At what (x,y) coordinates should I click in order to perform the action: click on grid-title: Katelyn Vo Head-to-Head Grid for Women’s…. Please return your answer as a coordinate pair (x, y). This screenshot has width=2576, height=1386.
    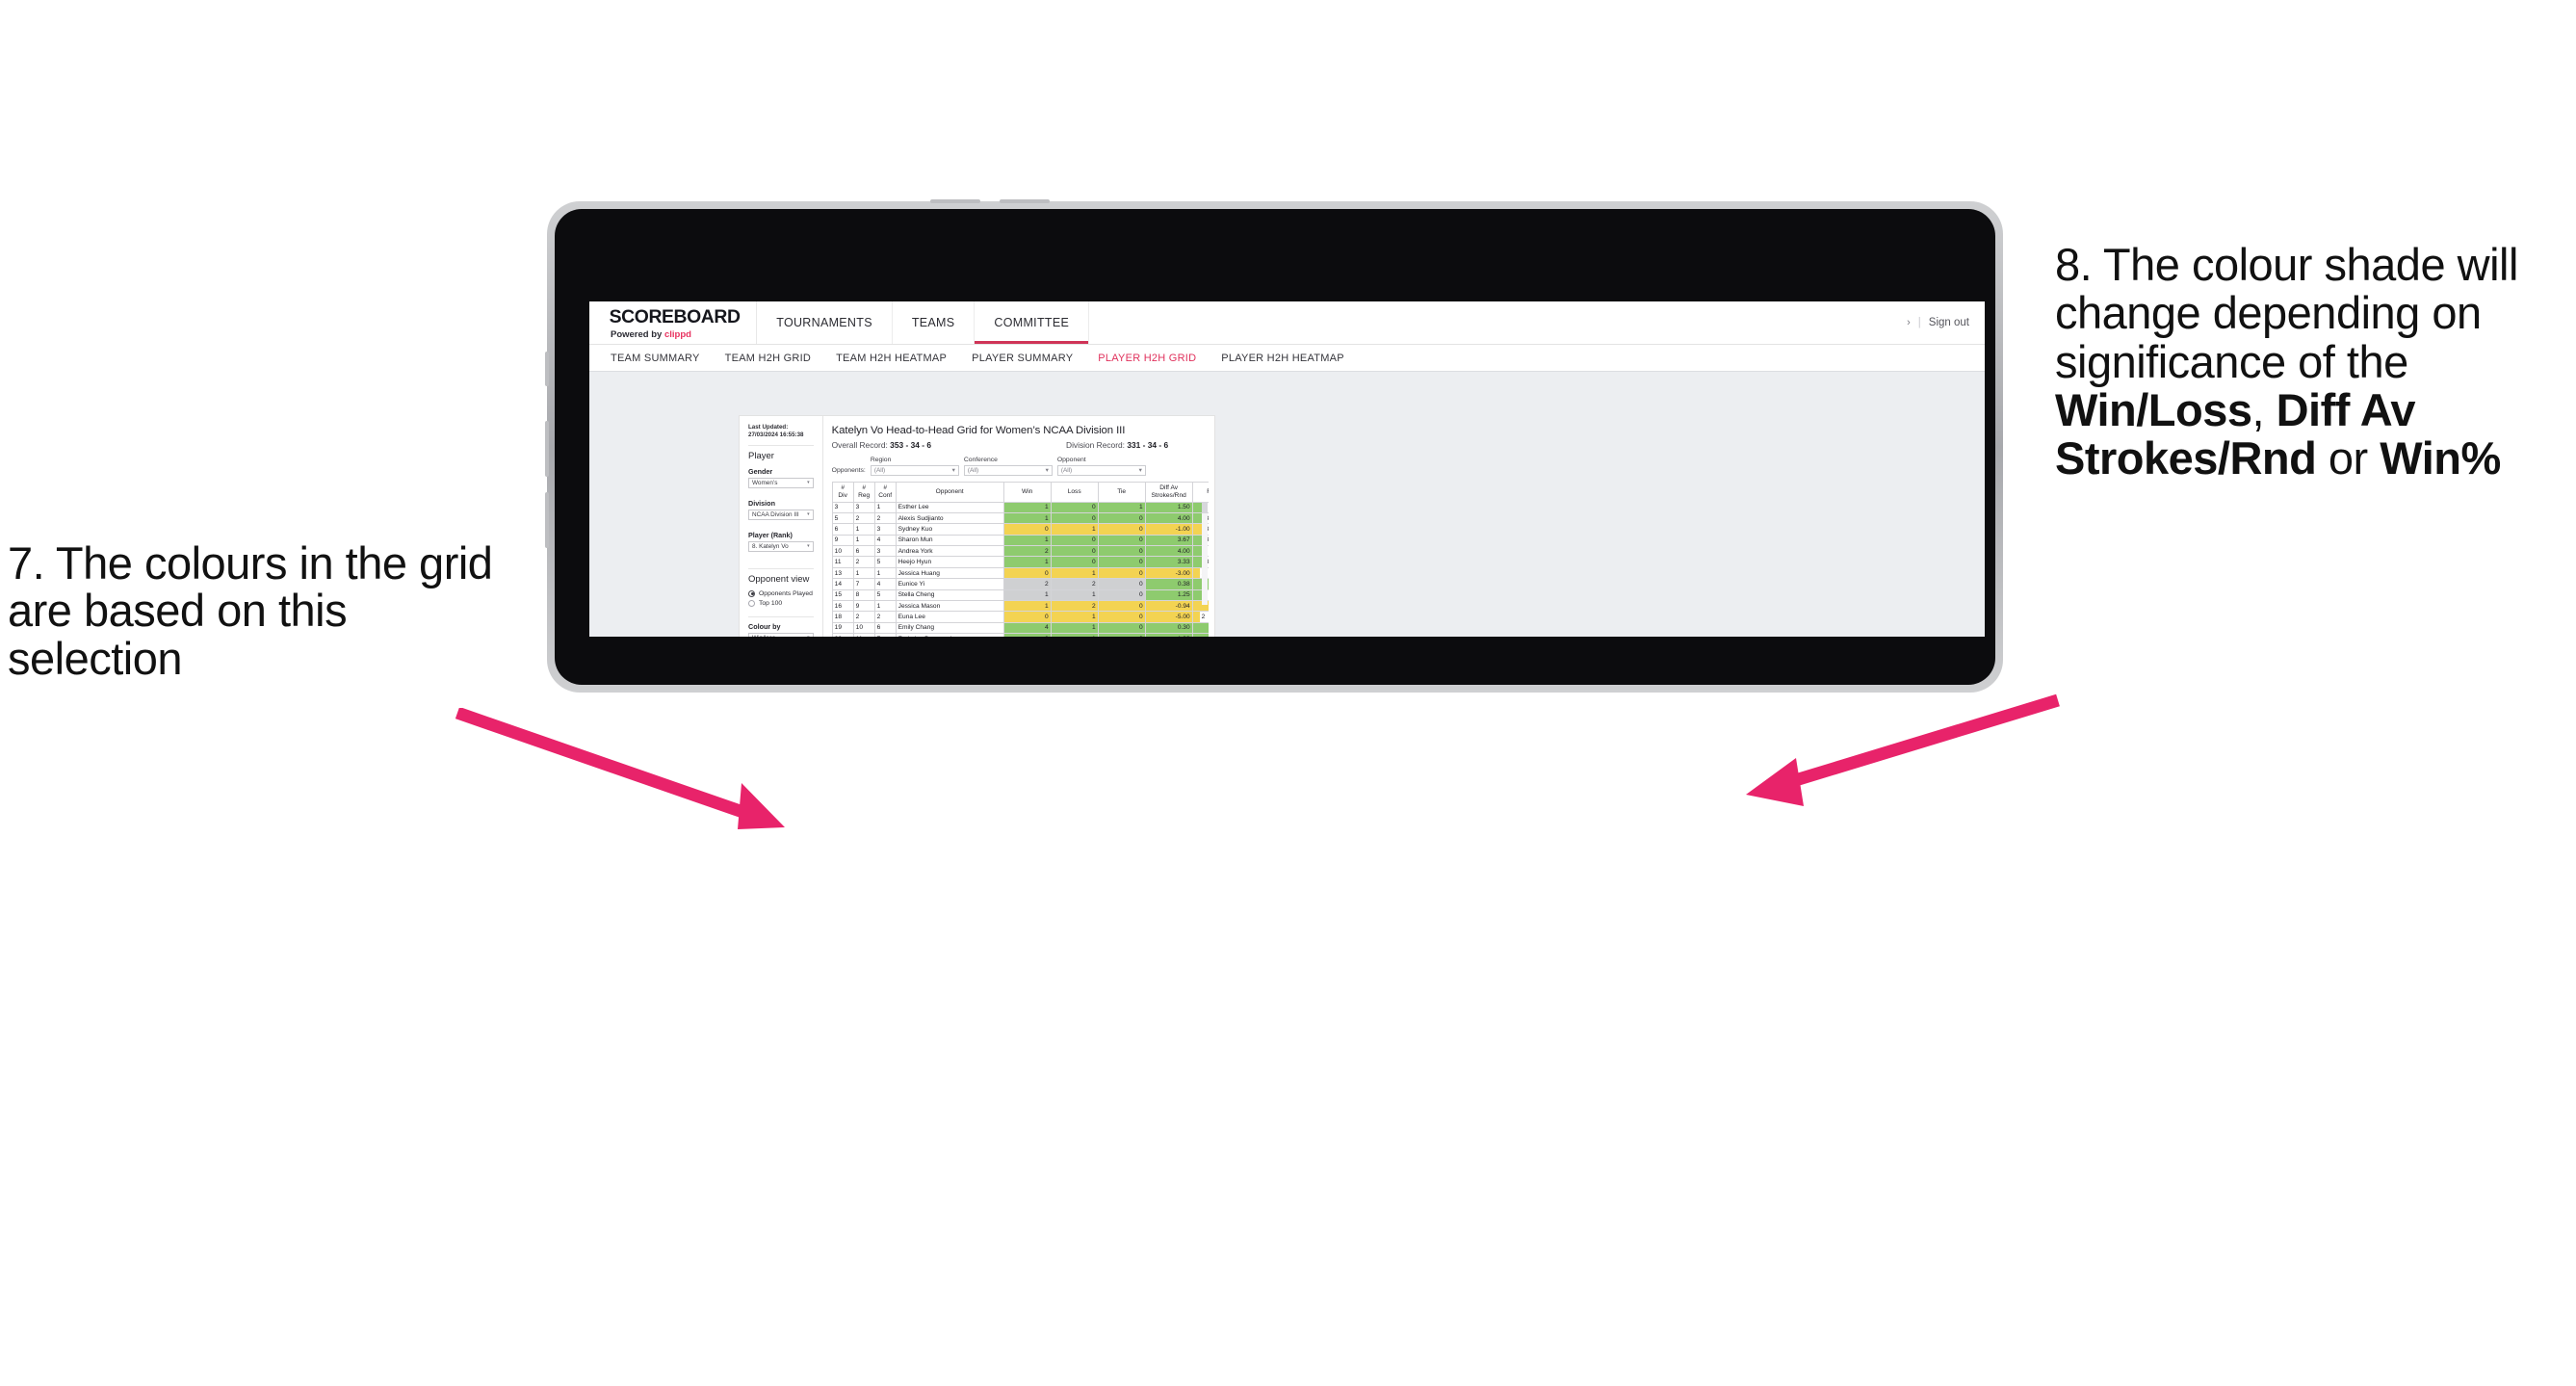
    Looking at the image, I should click on (978, 430).